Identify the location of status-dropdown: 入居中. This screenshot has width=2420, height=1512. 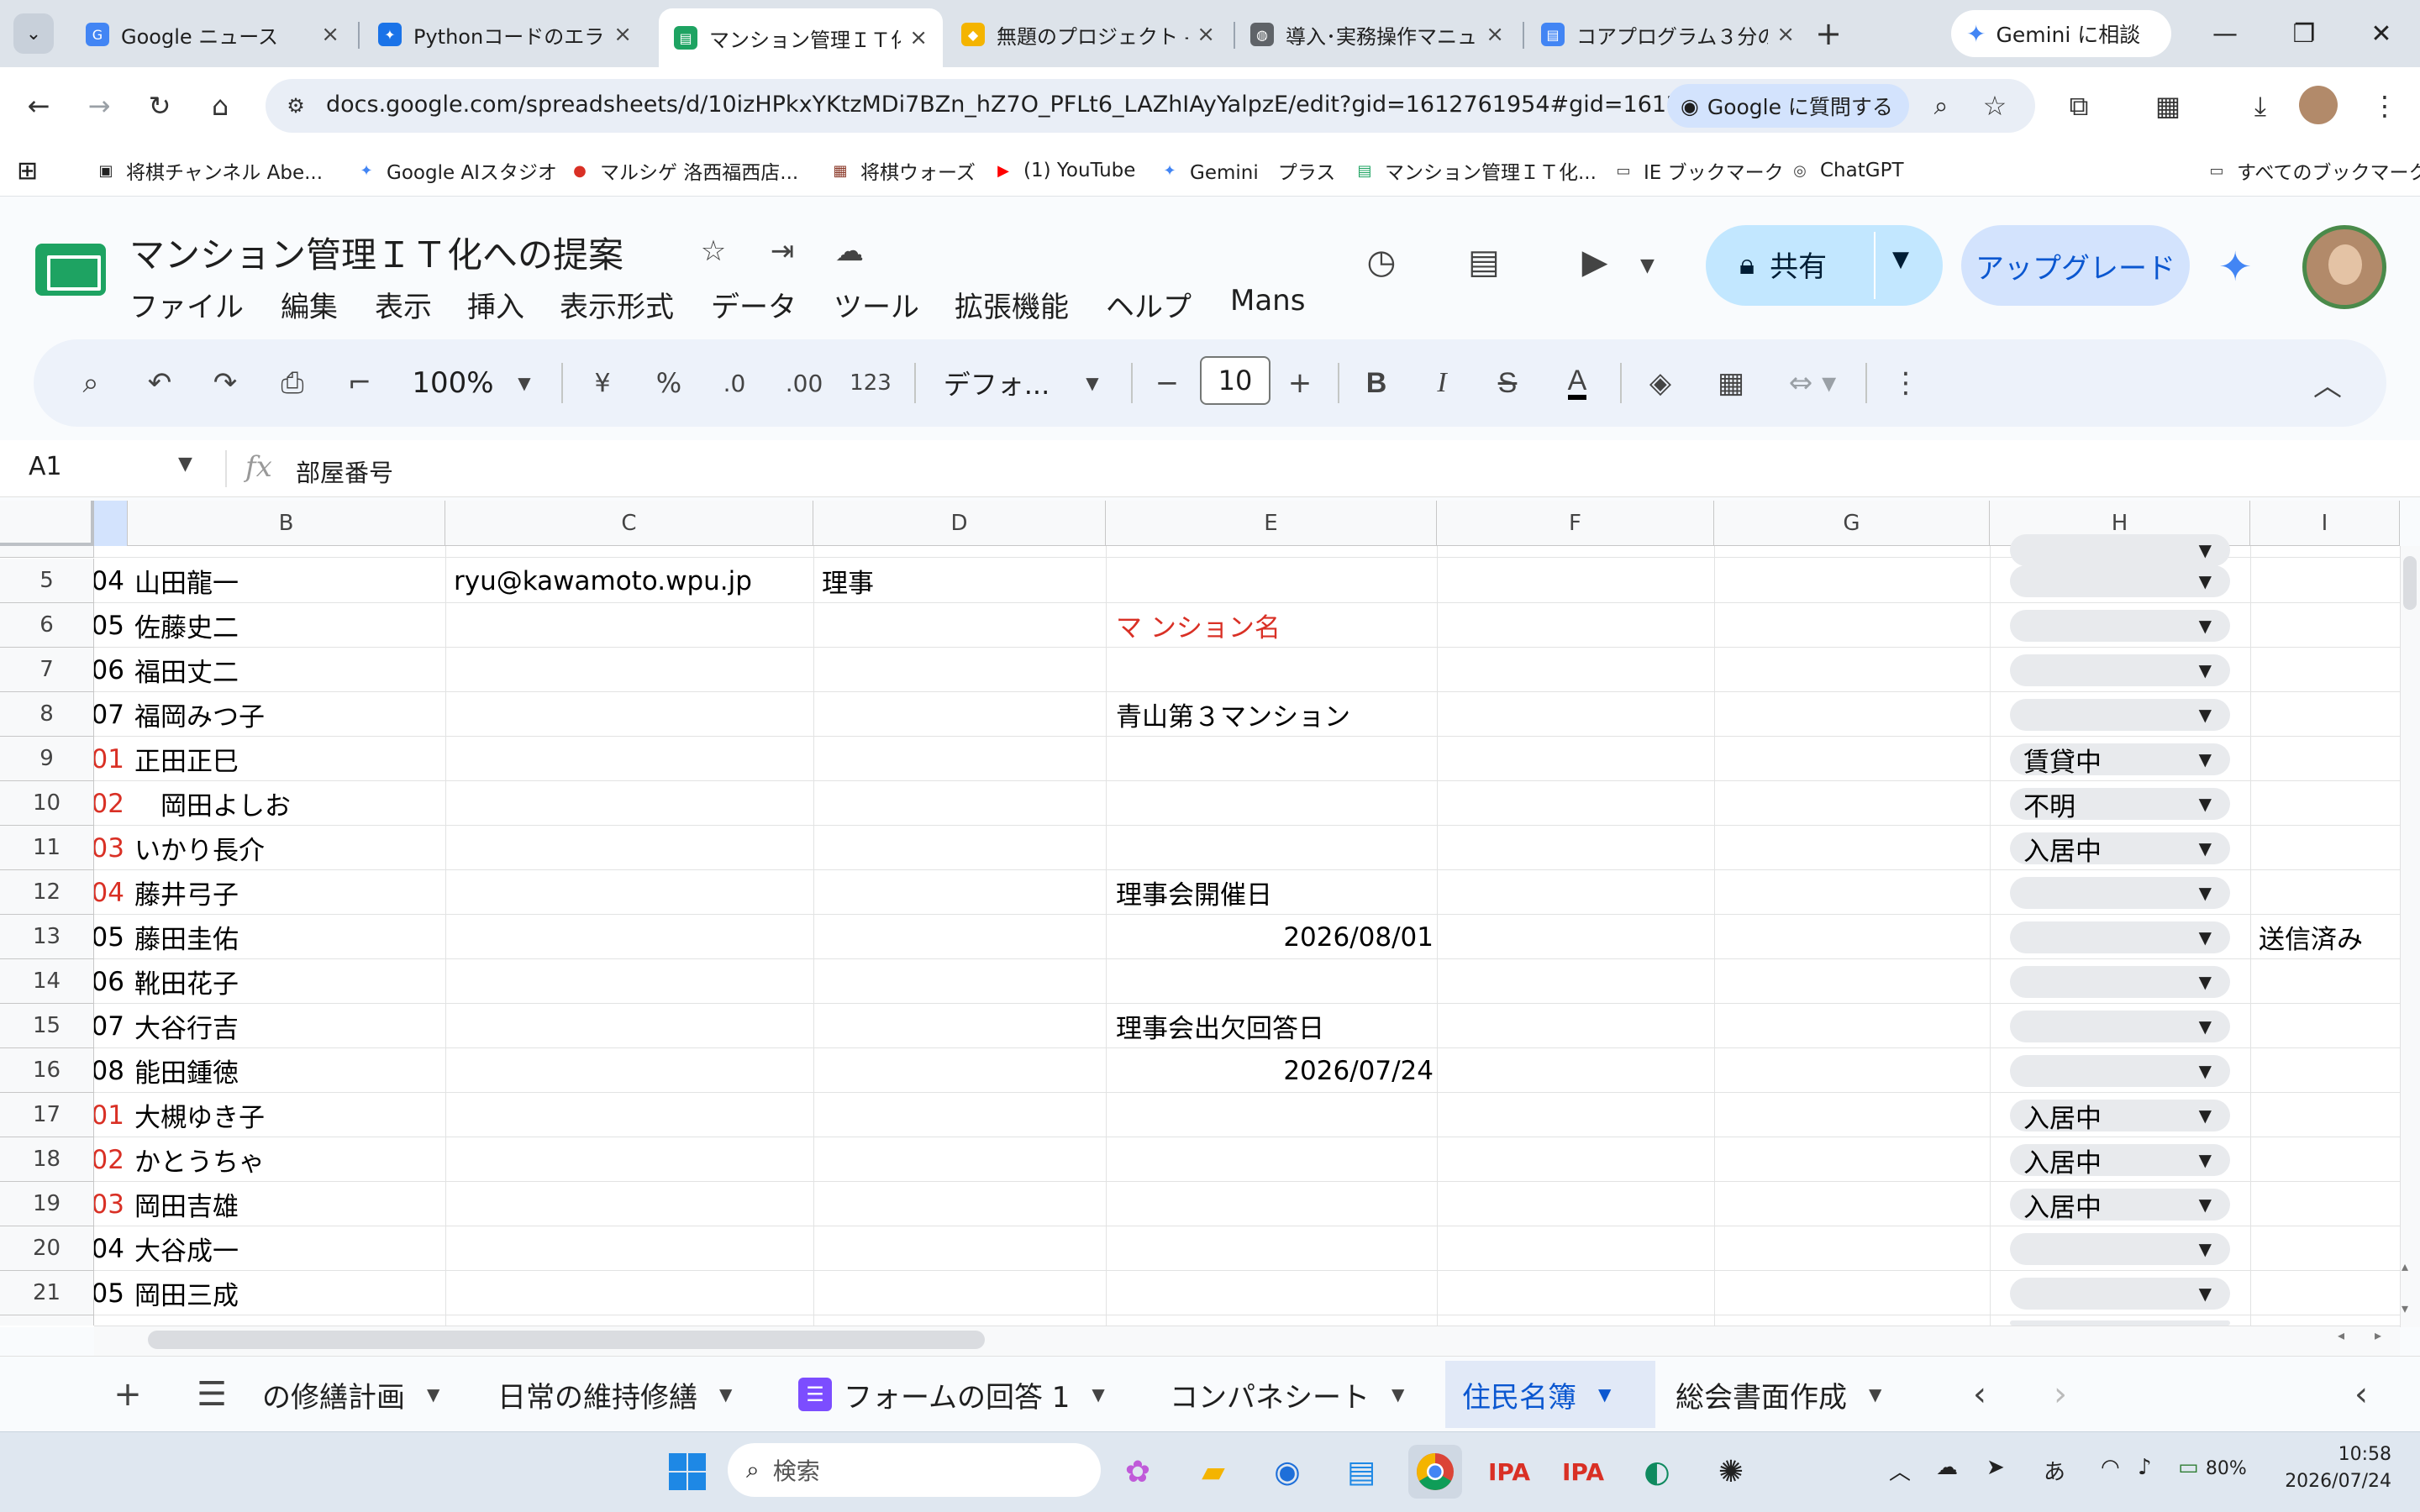
(2120, 1117).